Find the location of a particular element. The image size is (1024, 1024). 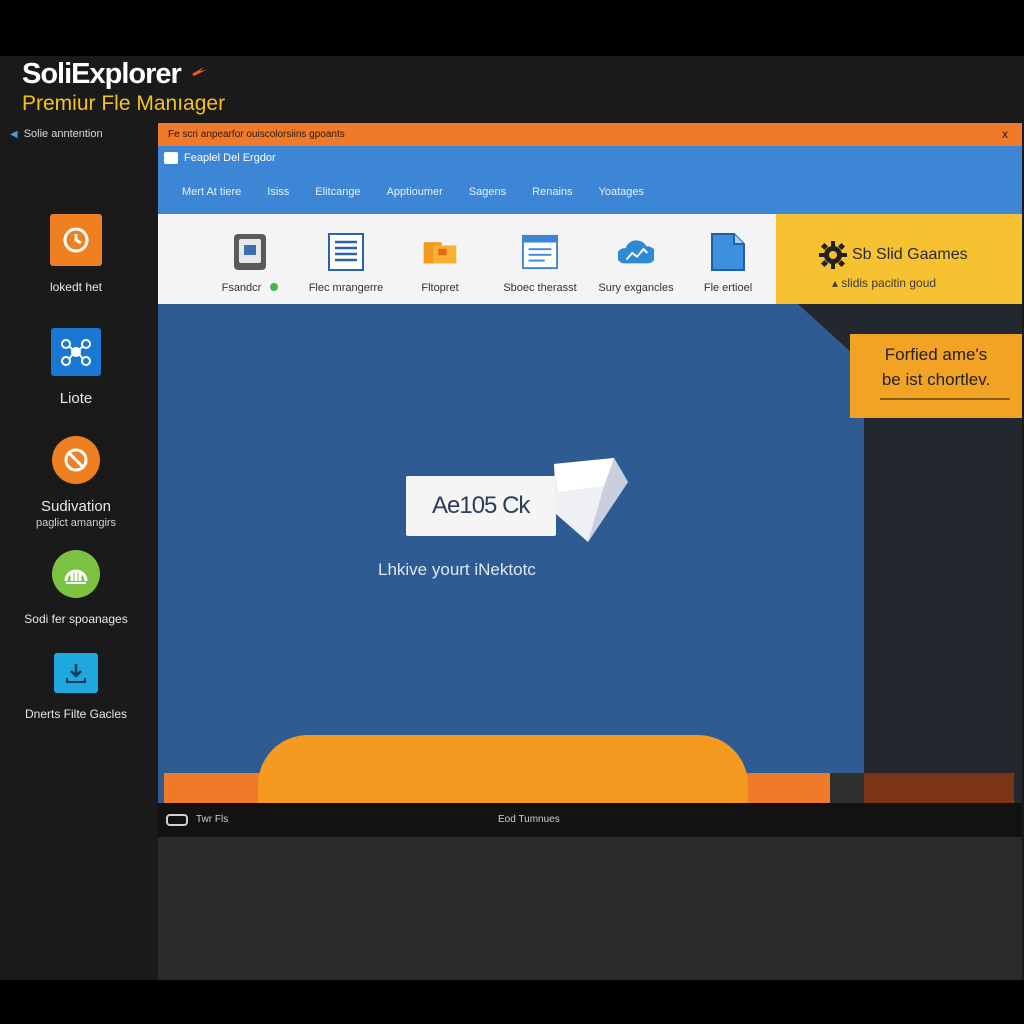

disk-icon is located at coordinates (250, 252).